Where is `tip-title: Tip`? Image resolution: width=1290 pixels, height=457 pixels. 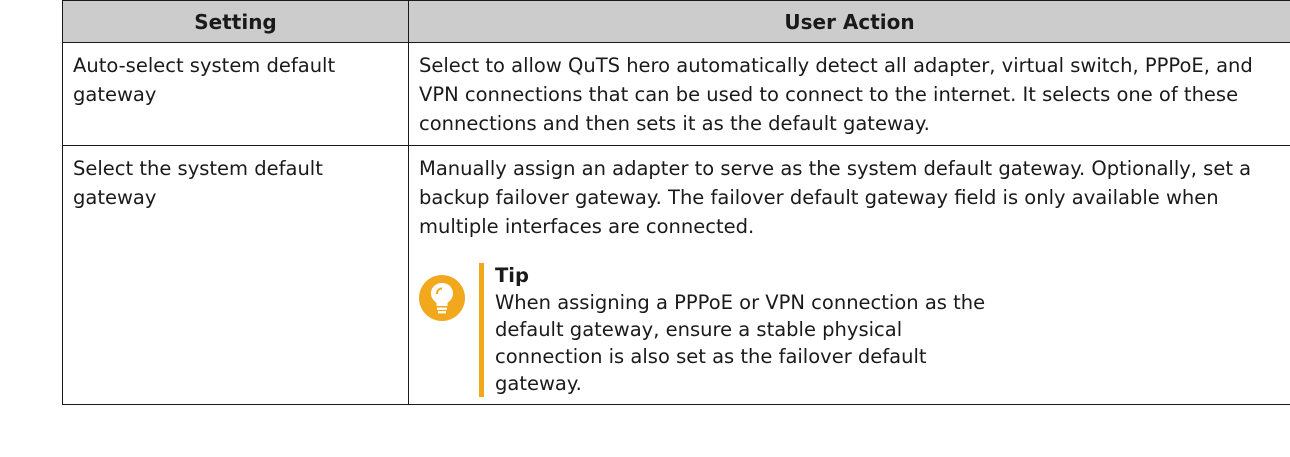
tip-title: Tip is located at coordinates (512, 275).